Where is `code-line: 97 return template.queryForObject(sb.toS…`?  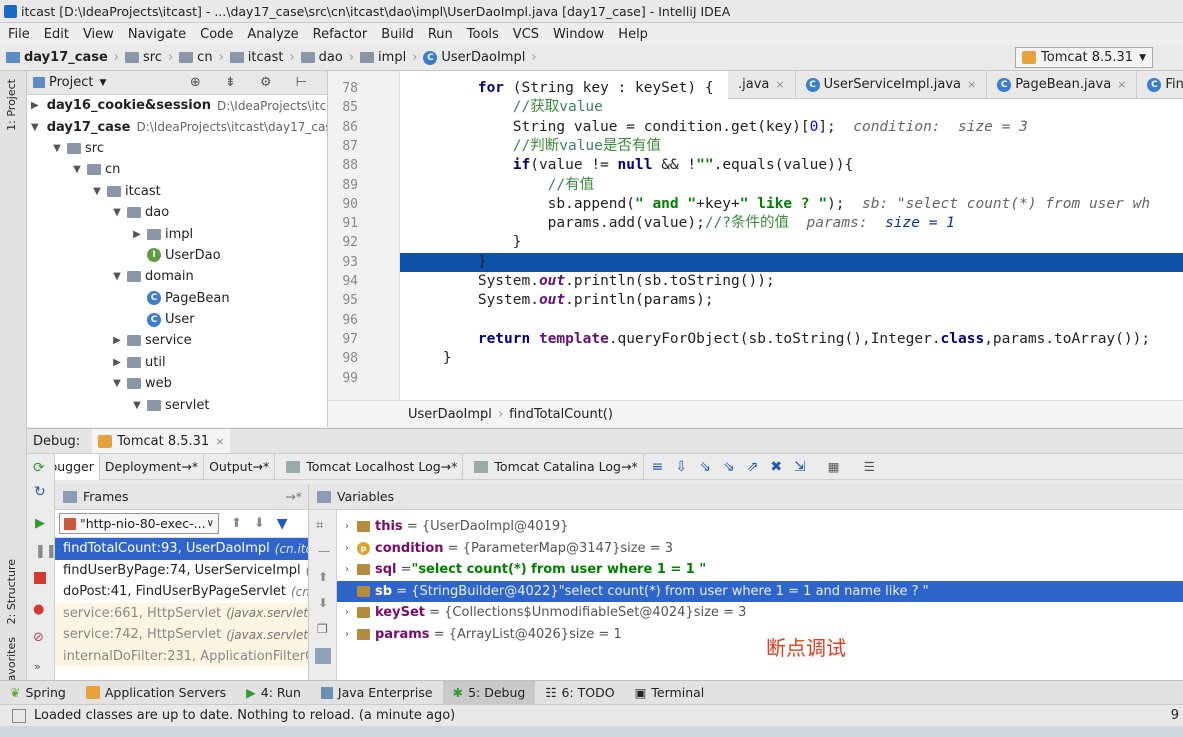
code-line: 97 return template.queryForObject(sb.toS… is located at coordinates (755, 339).